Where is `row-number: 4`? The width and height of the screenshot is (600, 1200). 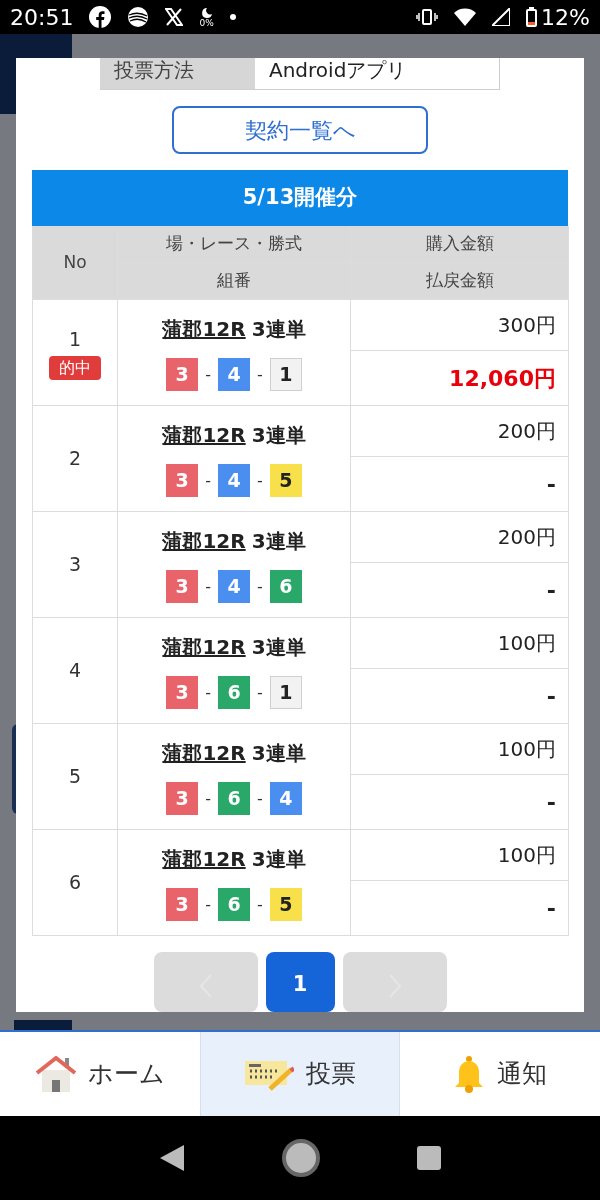
row-number: 4 is located at coordinates (75, 671).